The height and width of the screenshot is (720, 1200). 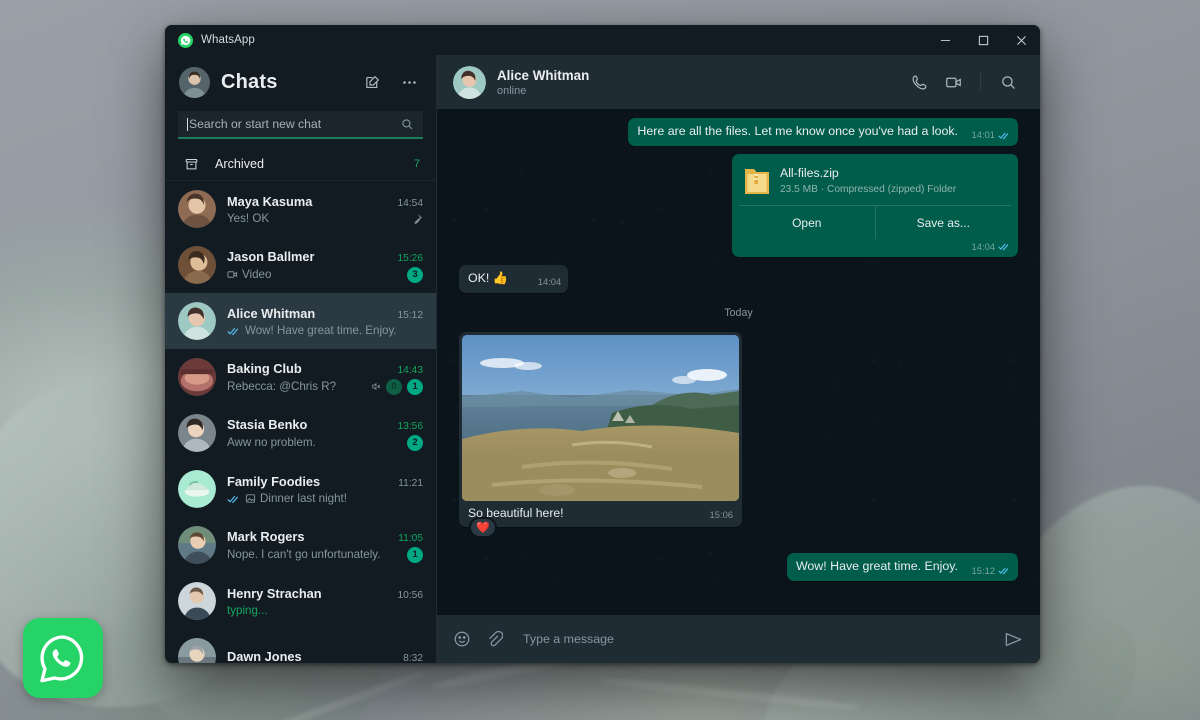 I want to click on maximize-button, so click(x=983, y=40).